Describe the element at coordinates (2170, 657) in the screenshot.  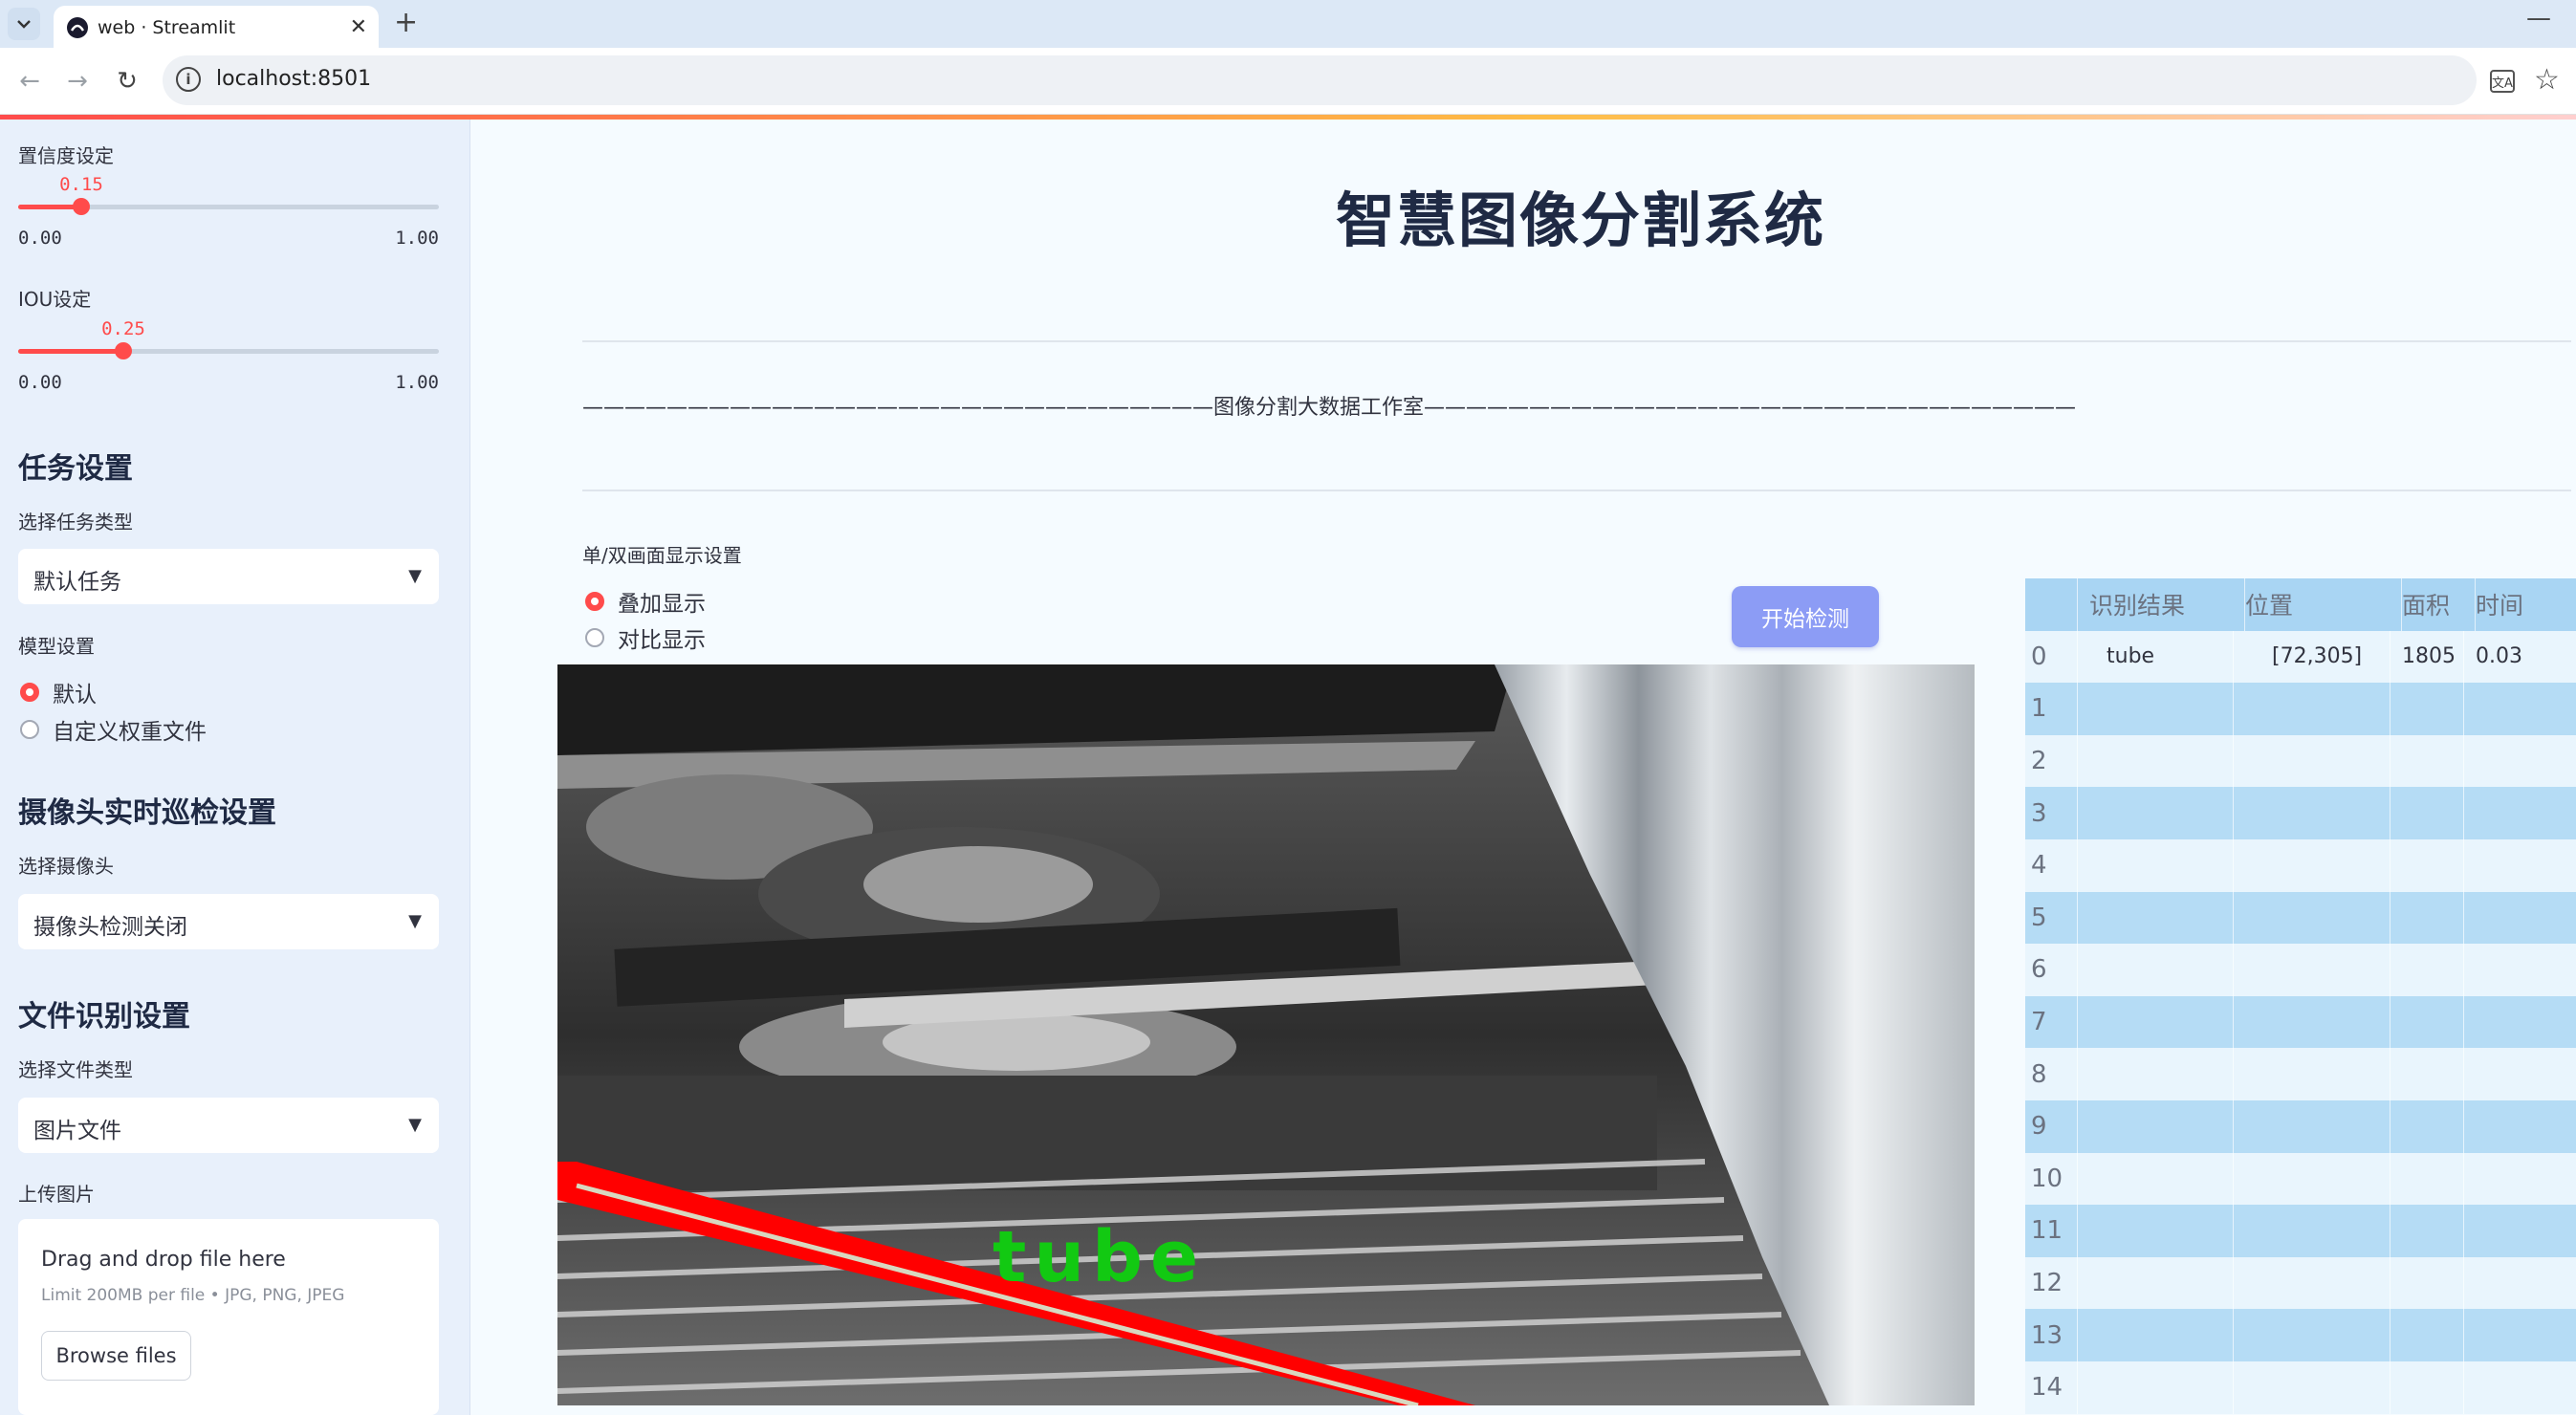
I see `table-cell-result: tube` at that location.